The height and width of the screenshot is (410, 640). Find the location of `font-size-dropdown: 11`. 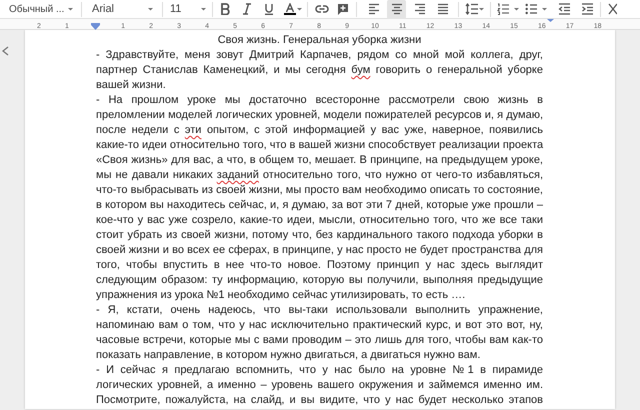

font-size-dropdown: 11 is located at coordinates (184, 9).